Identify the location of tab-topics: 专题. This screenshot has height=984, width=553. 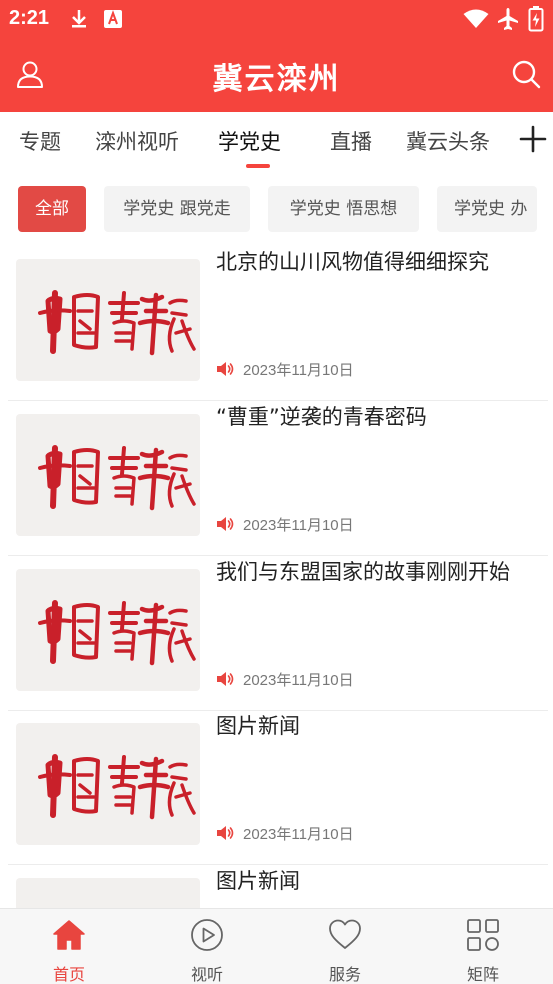
(40, 141).